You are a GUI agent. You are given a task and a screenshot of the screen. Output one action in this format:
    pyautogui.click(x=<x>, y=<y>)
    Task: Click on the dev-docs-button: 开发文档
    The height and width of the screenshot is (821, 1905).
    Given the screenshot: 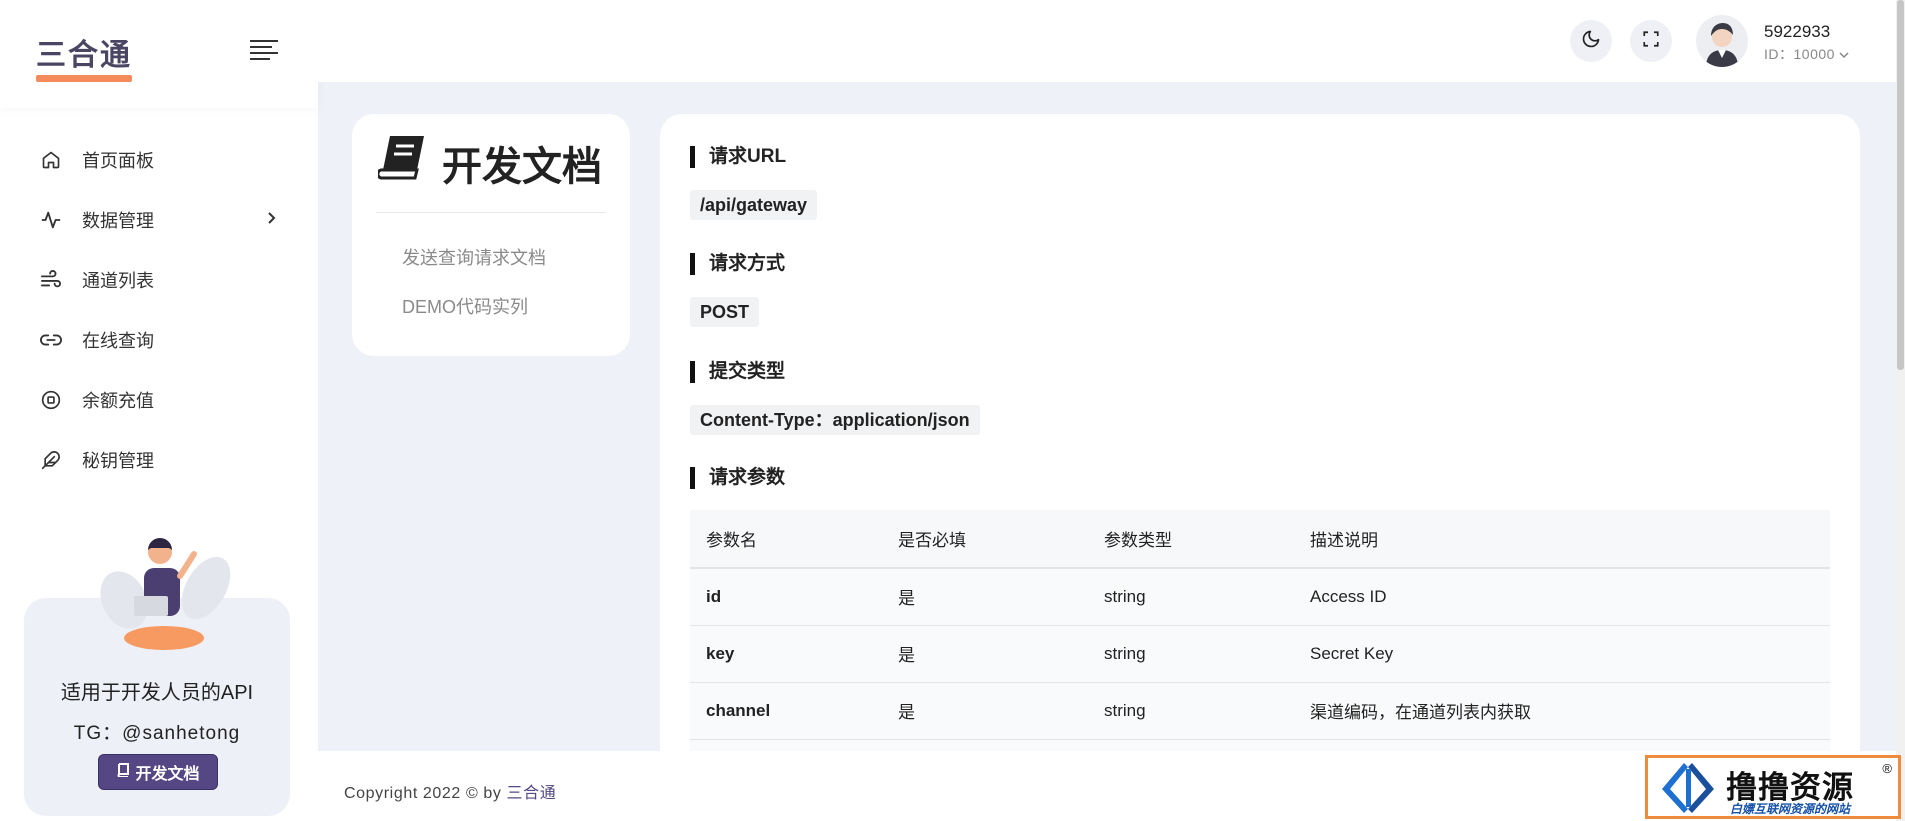 What is the action you would take?
    pyautogui.click(x=158, y=772)
    